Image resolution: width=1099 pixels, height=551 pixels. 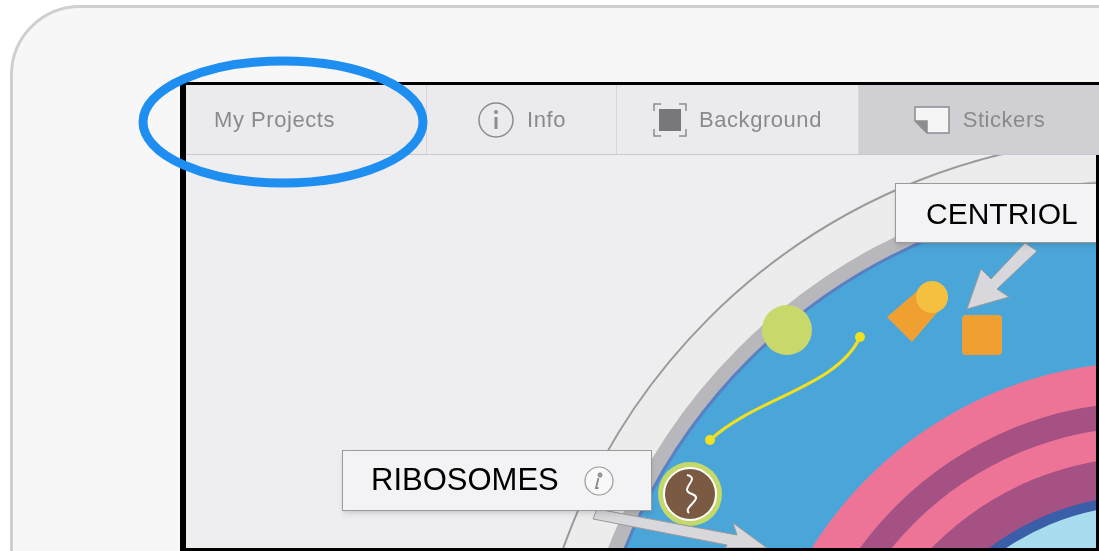 I want to click on background-icon, so click(x=670, y=119).